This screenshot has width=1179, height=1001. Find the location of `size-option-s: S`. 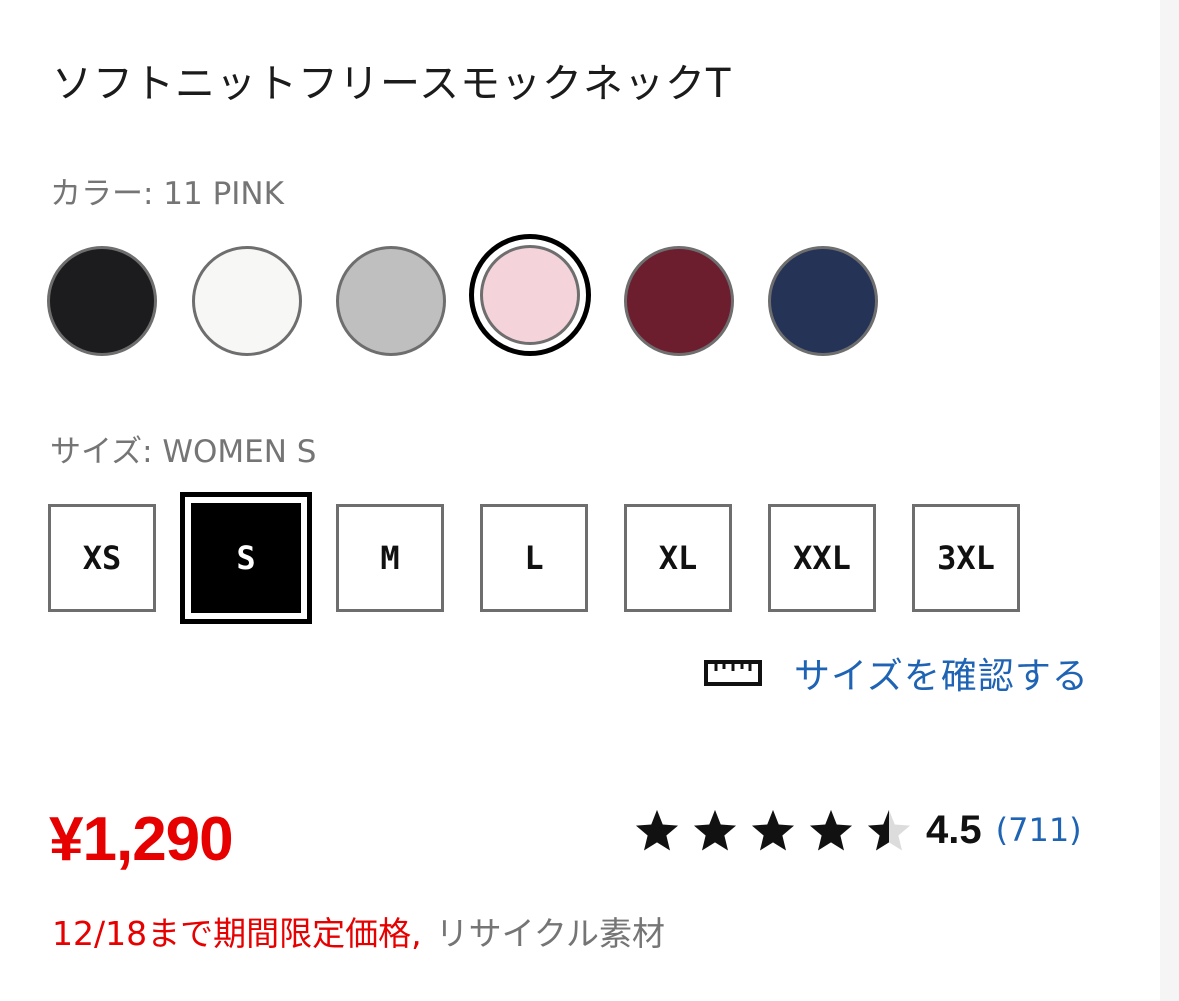

size-option-s: S is located at coordinates (246, 558).